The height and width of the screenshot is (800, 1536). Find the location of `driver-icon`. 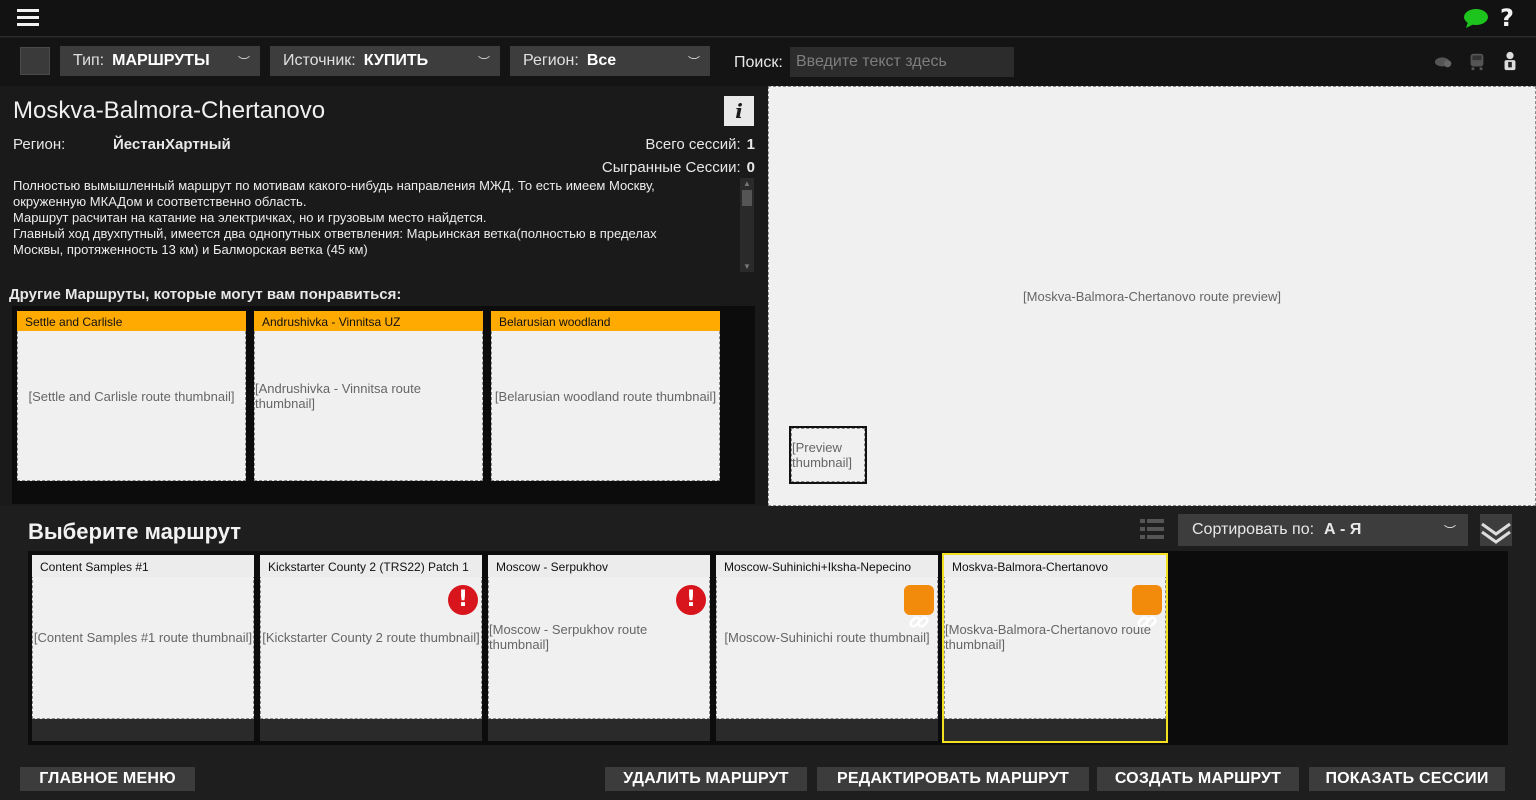

driver-icon is located at coordinates (1510, 61).